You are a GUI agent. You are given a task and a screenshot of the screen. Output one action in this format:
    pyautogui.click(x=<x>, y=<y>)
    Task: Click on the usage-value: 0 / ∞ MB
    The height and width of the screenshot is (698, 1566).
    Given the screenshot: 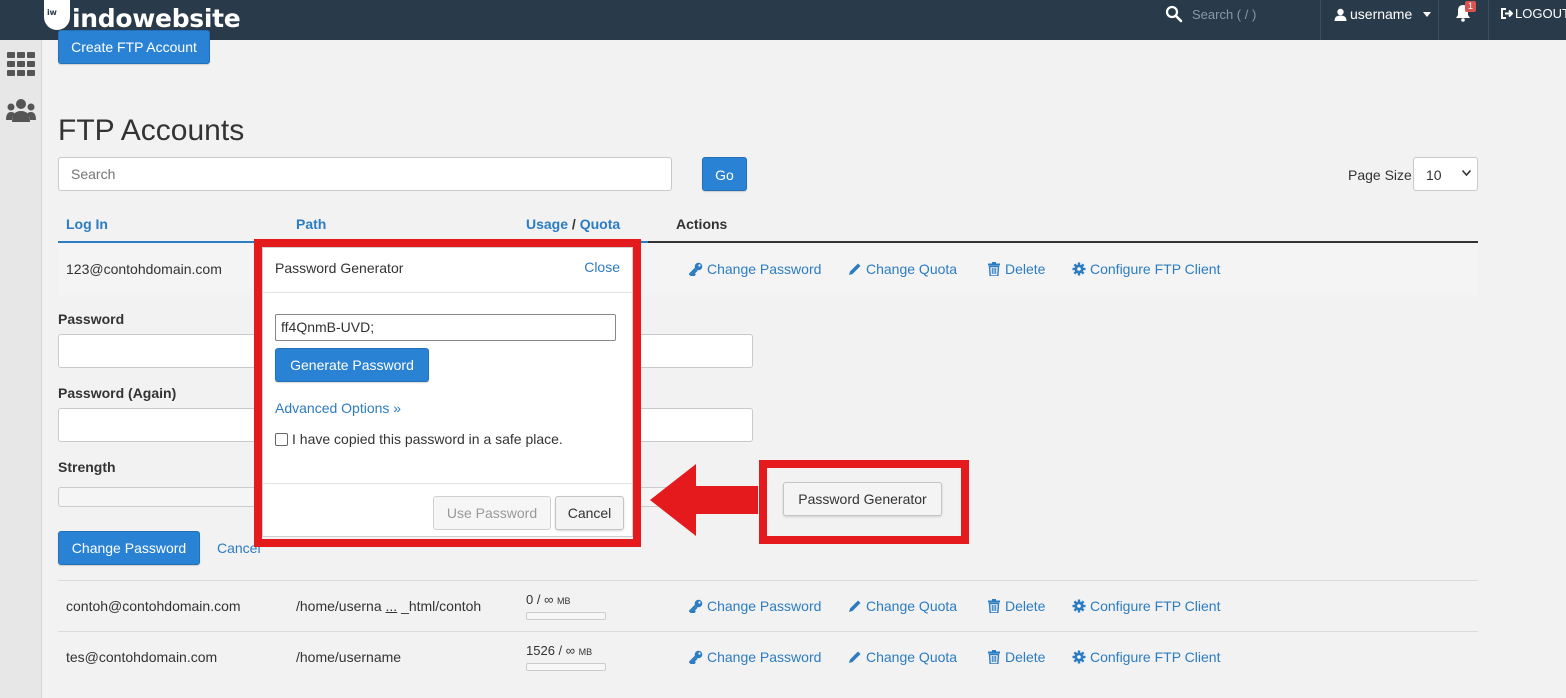 What is the action you would take?
    pyautogui.click(x=548, y=599)
    